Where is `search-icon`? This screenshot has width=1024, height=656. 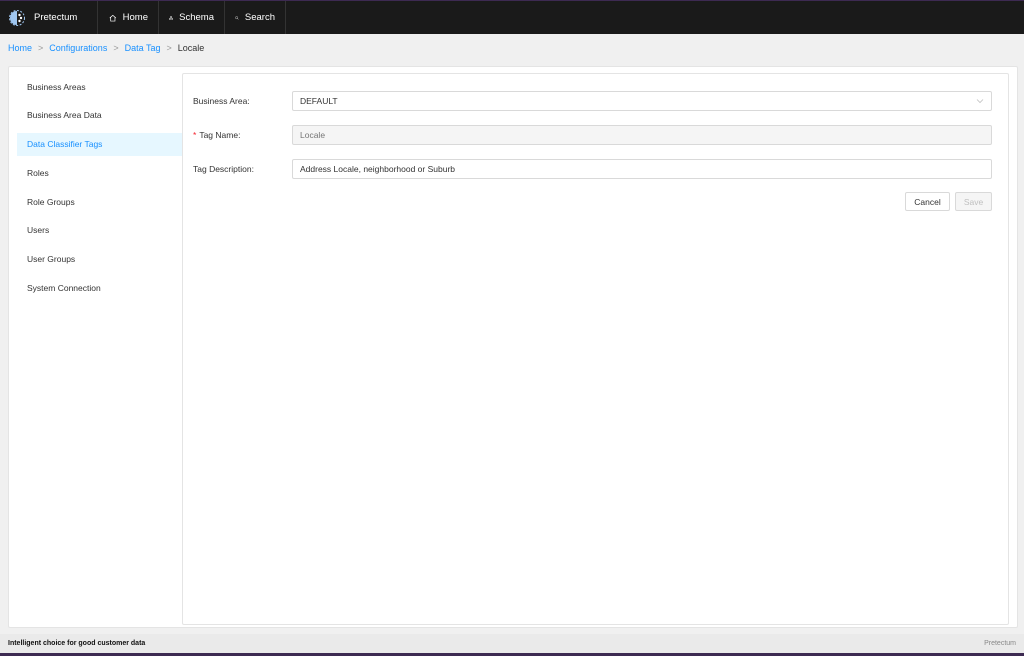 search-icon is located at coordinates (237, 17).